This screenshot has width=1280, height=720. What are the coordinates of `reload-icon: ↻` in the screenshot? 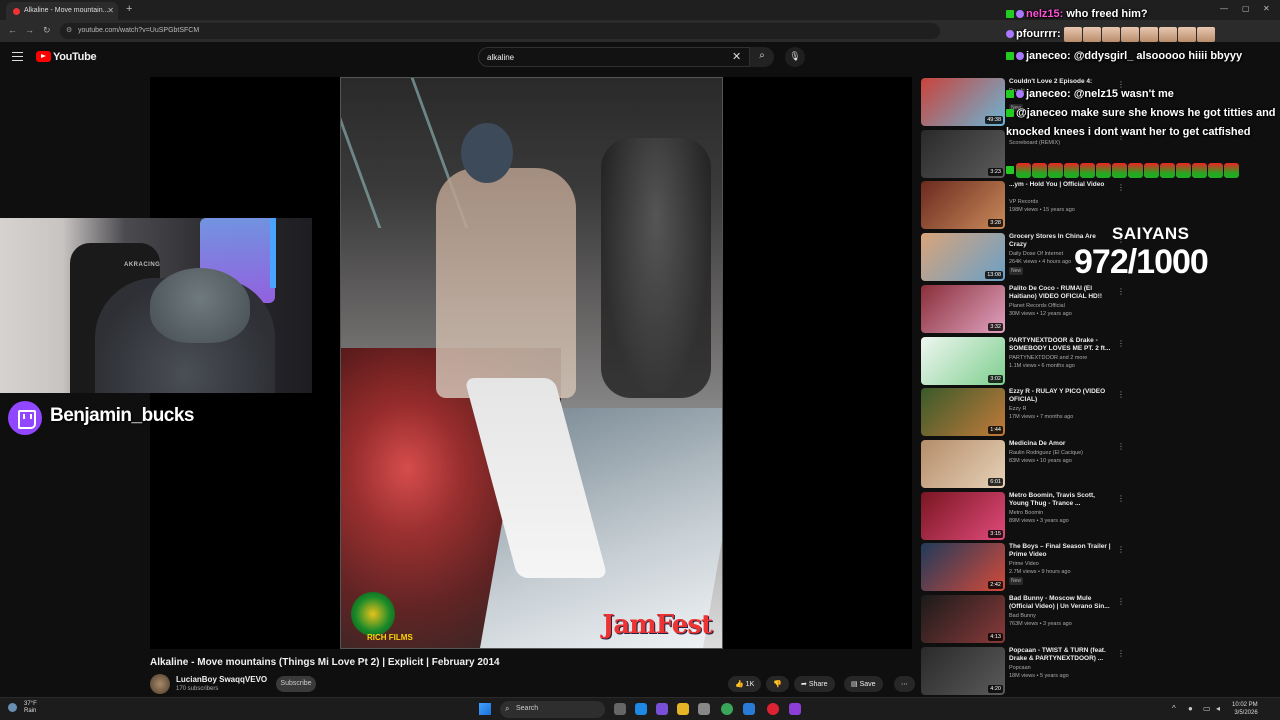 It's located at (47, 30).